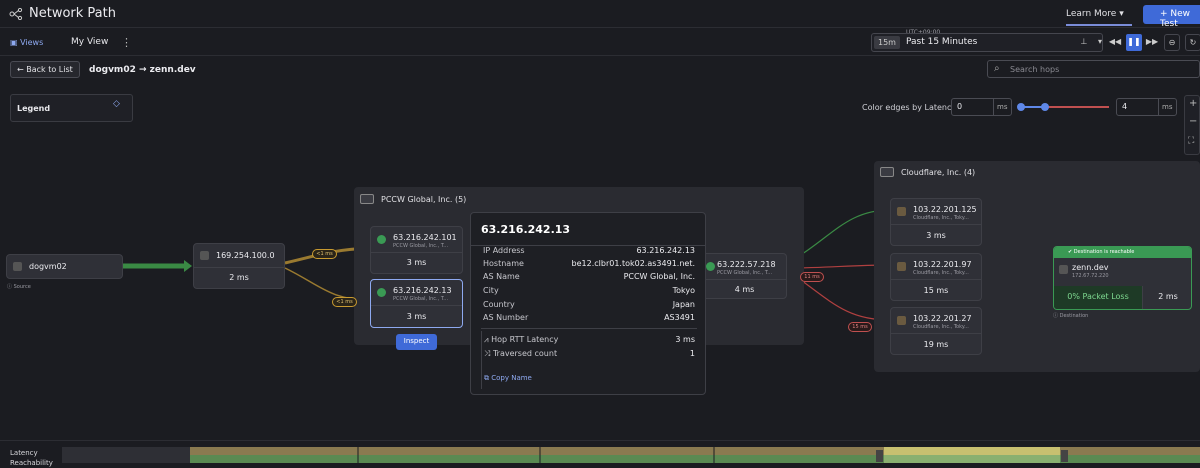 The image size is (1200, 468). Describe the element at coordinates (1056, 316) in the screenshot. I see `info-icon: ⓘ` at that location.